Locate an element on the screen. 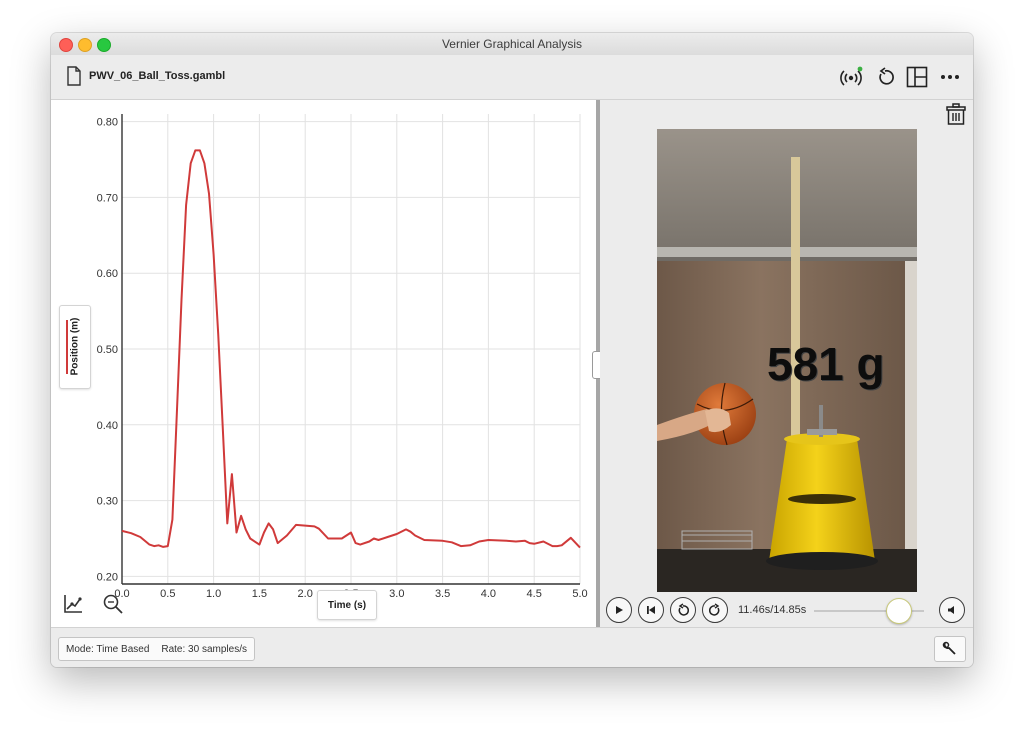 Image resolution: width=1024 pixels, height=735 pixels. y-axis-label: Position (m) is located at coordinates (75, 346).